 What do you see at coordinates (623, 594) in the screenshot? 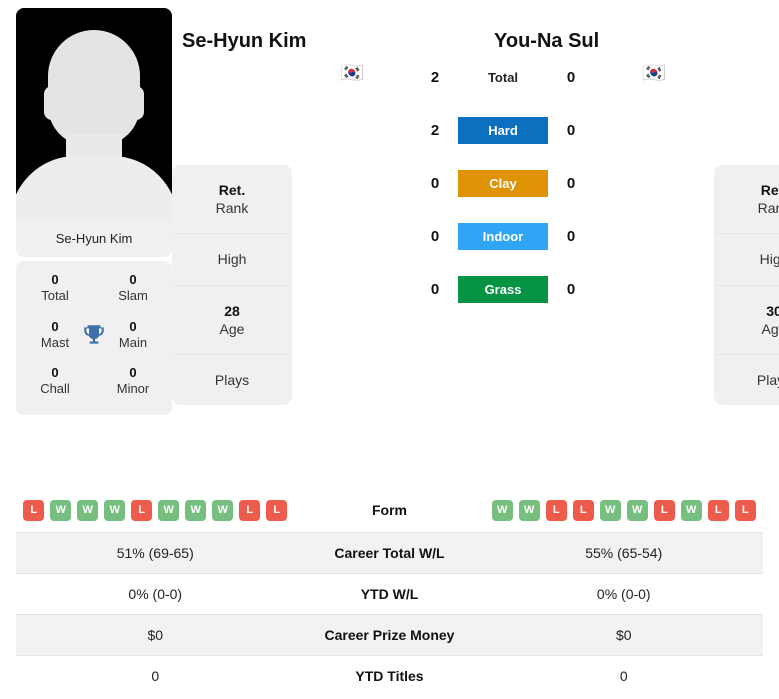
I see `stat-right-value: 0% (0-0)` at bounding box center [623, 594].